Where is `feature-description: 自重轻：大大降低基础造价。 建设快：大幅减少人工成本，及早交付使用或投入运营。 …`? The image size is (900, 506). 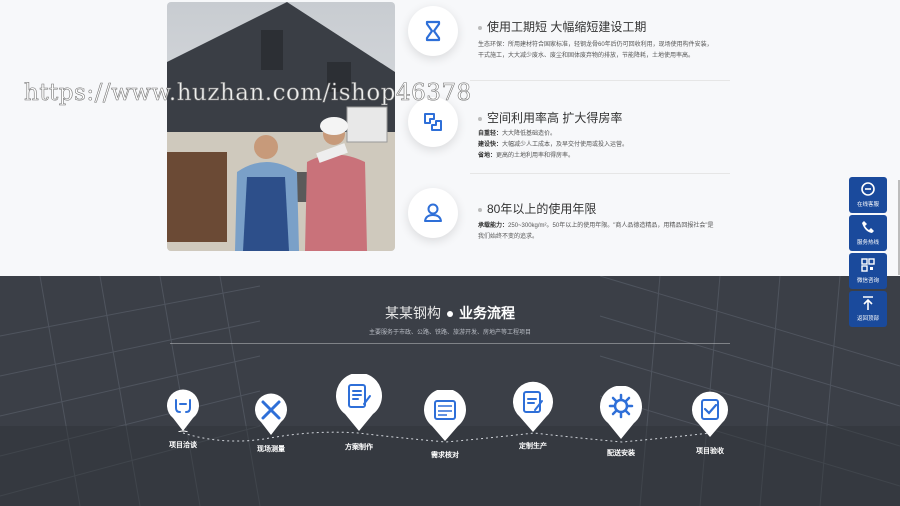 feature-description: 自重轻：大大降低基础造价。 建设快：大幅减少人工成本，及早交付使用或投入运营。 … is located at coordinates (598, 145).